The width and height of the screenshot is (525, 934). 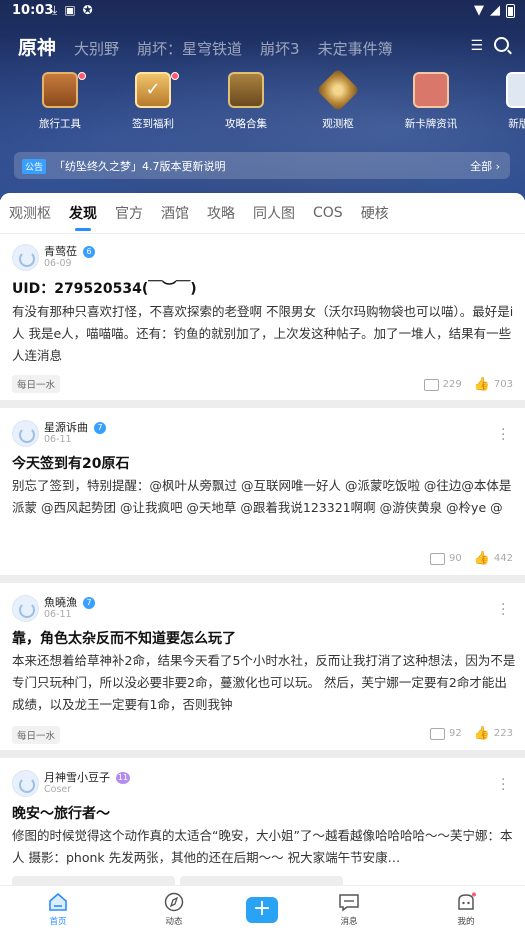 I want to click on shortcut-card-news: 新卡牌资讯, so click(x=431, y=101).